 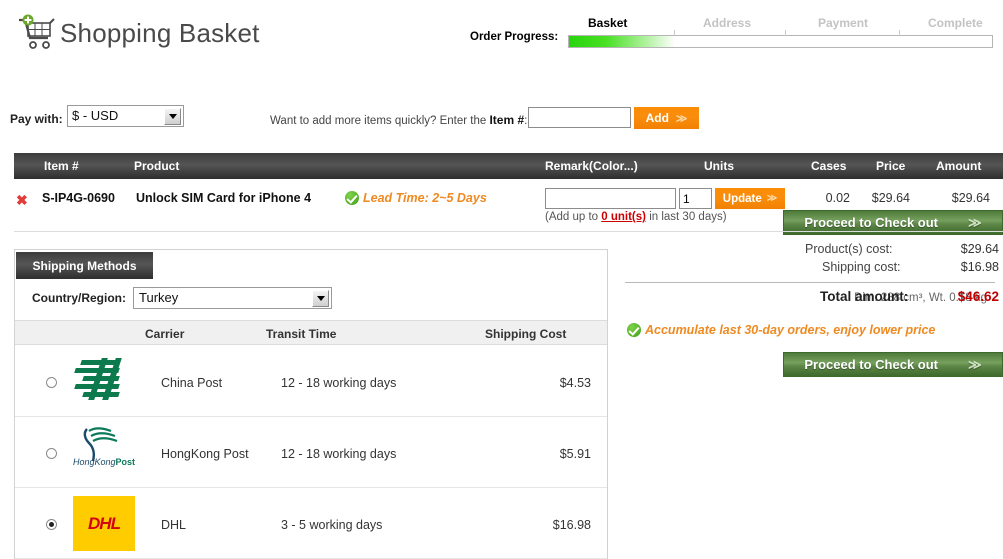 I want to click on product-cost-label: Product(s) cost:, so click(x=849, y=249).